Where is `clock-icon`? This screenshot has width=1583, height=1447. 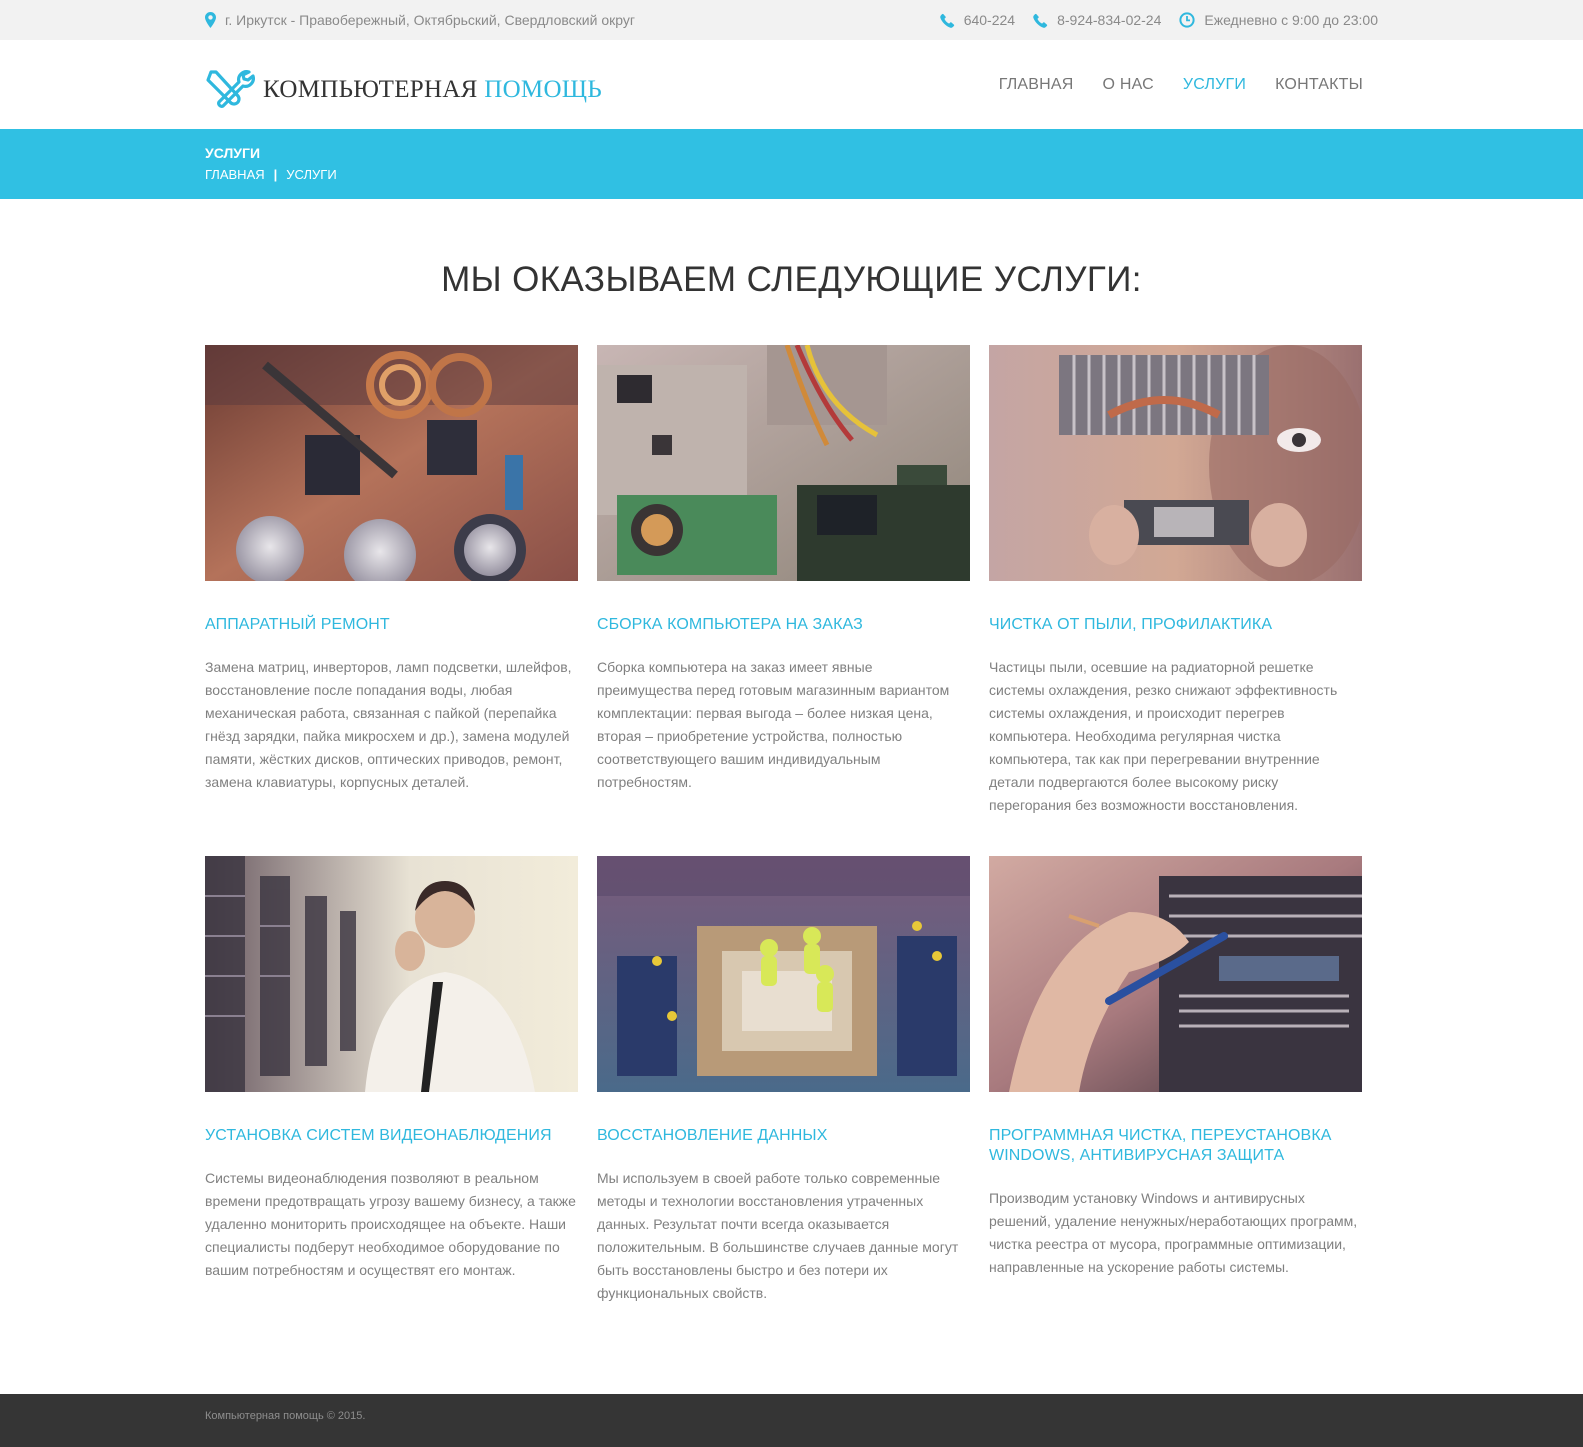
clock-icon is located at coordinates (1187, 20).